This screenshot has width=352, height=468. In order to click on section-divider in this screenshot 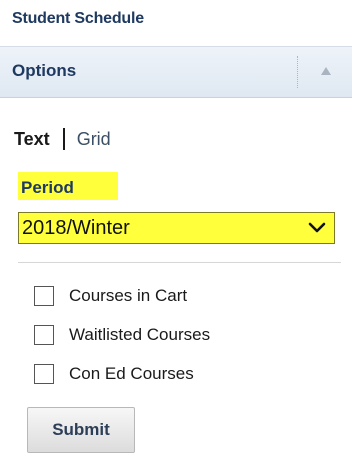, I will do `click(179, 262)`.